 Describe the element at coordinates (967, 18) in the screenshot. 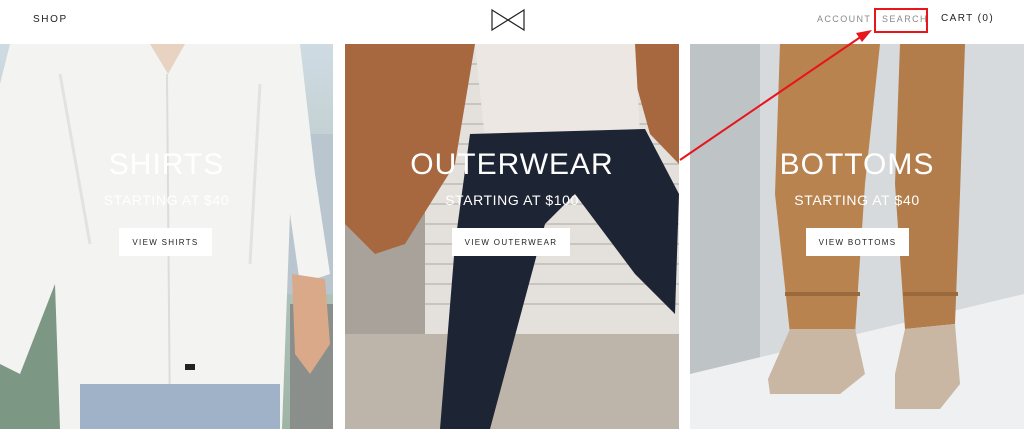

I see `nav-cart-link: CART (0)` at that location.